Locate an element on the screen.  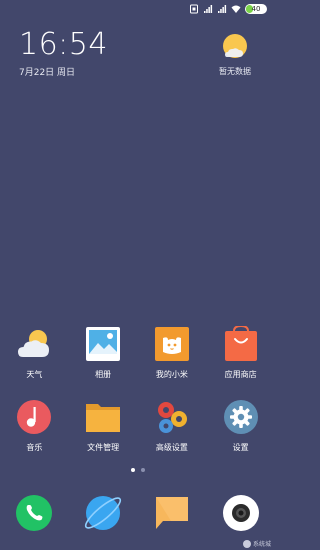
dock-phone is located at coordinates (34, 513).